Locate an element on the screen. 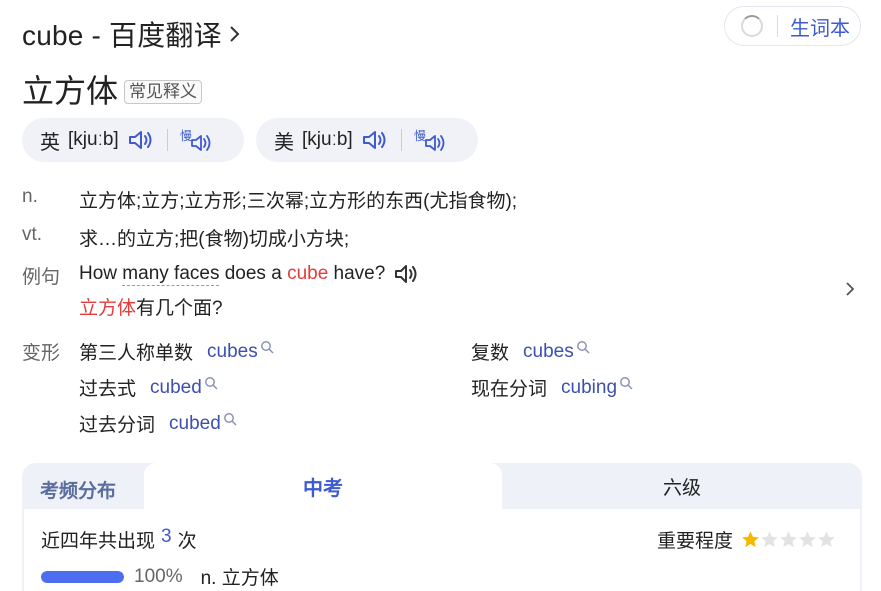 The width and height of the screenshot is (881, 591). example-phrase: many faces is located at coordinates (171, 274).